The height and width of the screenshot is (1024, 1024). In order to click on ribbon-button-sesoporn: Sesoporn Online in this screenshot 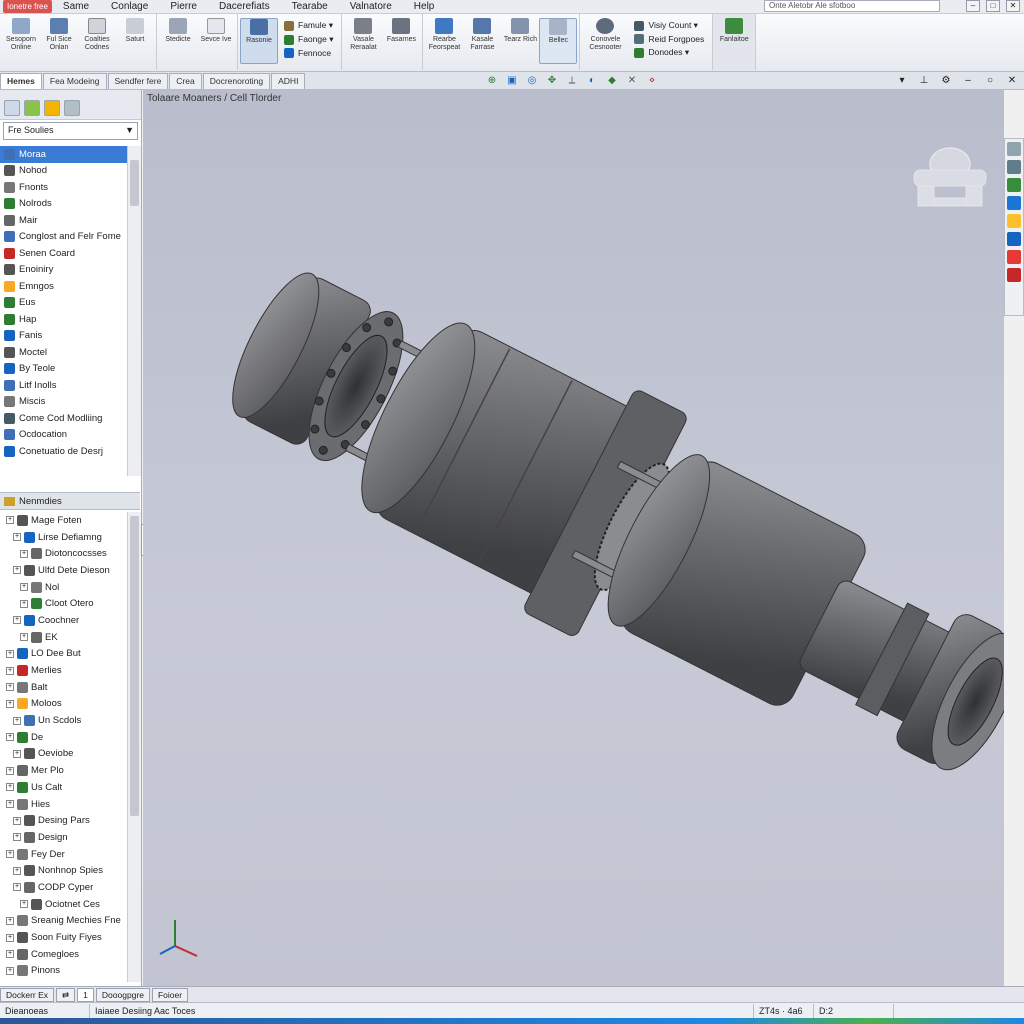, I will do `click(21, 35)`.